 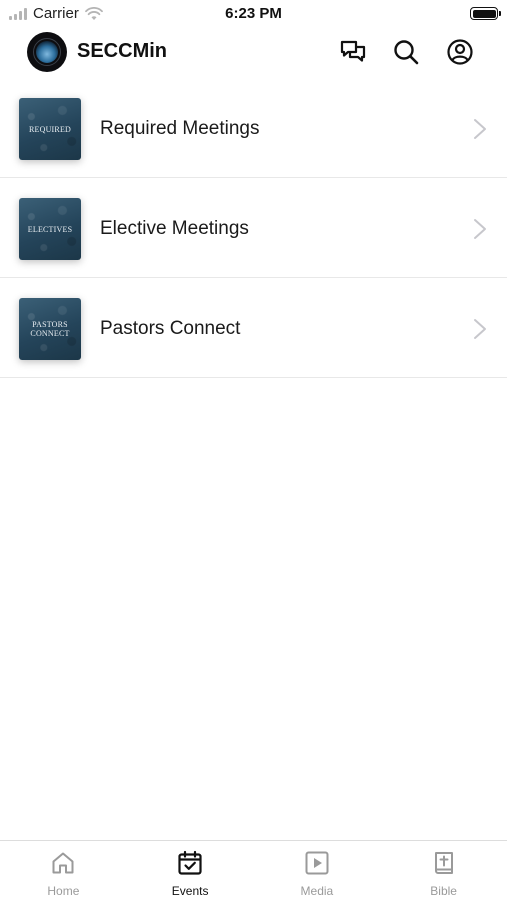 I want to click on chat-icon, so click(x=353, y=52).